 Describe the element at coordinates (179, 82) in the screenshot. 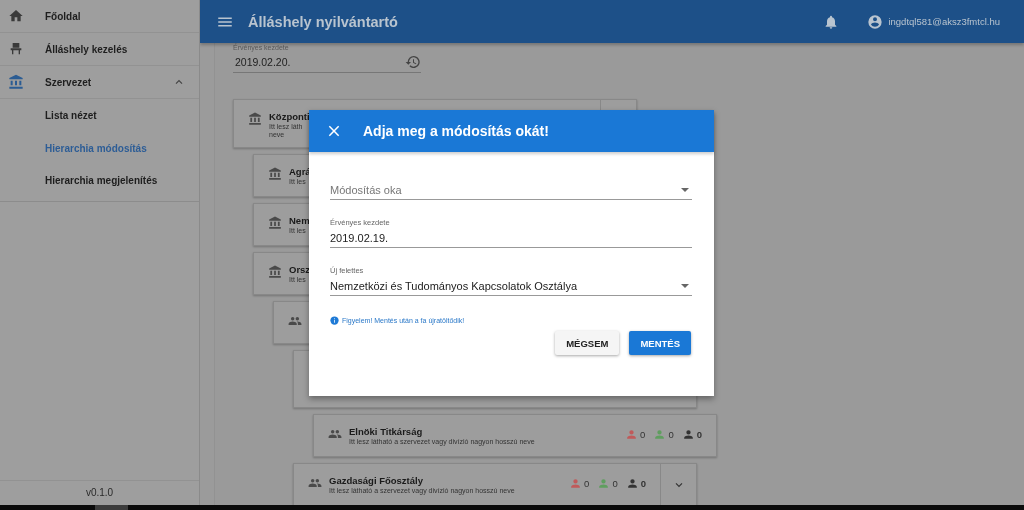

I see `collapse-chevron-icon` at that location.